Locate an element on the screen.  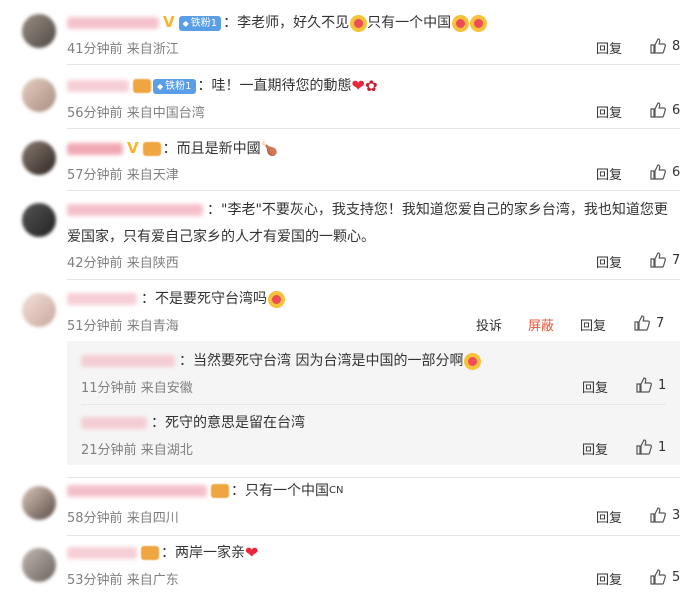
cn-flag-icon: CN is located at coordinates (336, 490).